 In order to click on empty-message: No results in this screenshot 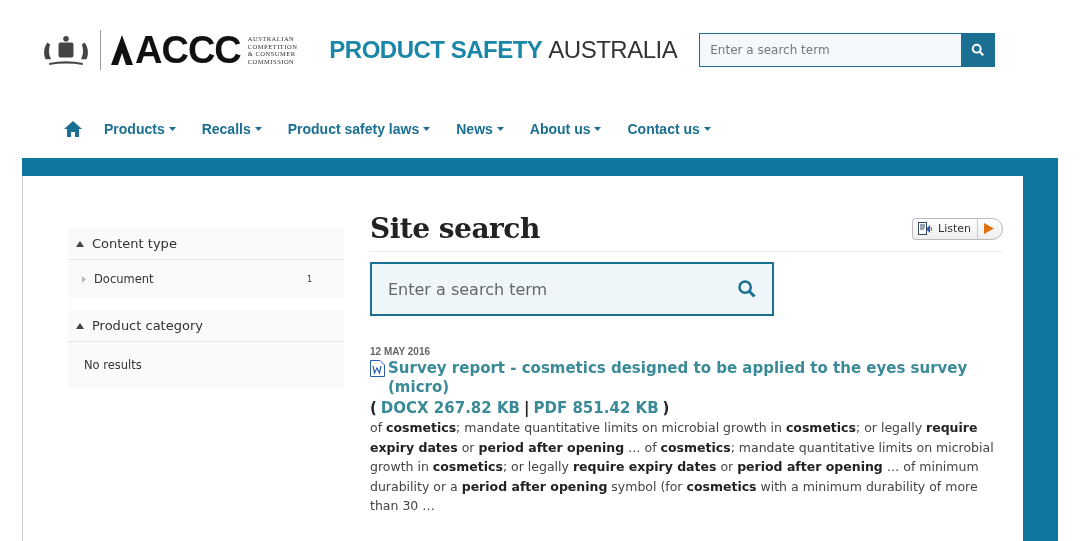, I will do `click(113, 365)`.